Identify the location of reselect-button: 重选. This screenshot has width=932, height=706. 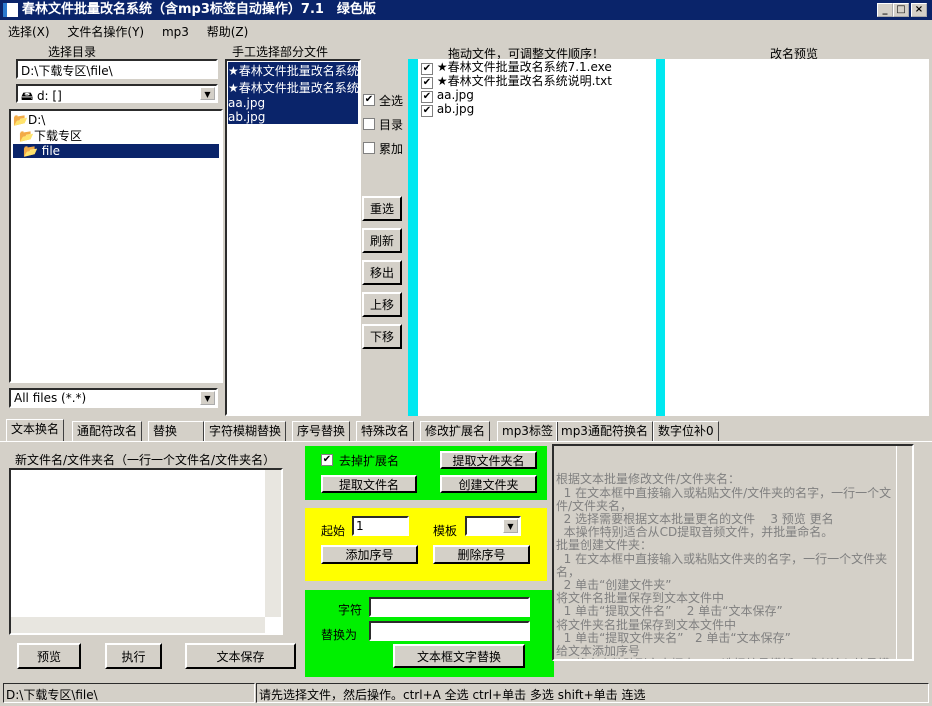
(382, 208).